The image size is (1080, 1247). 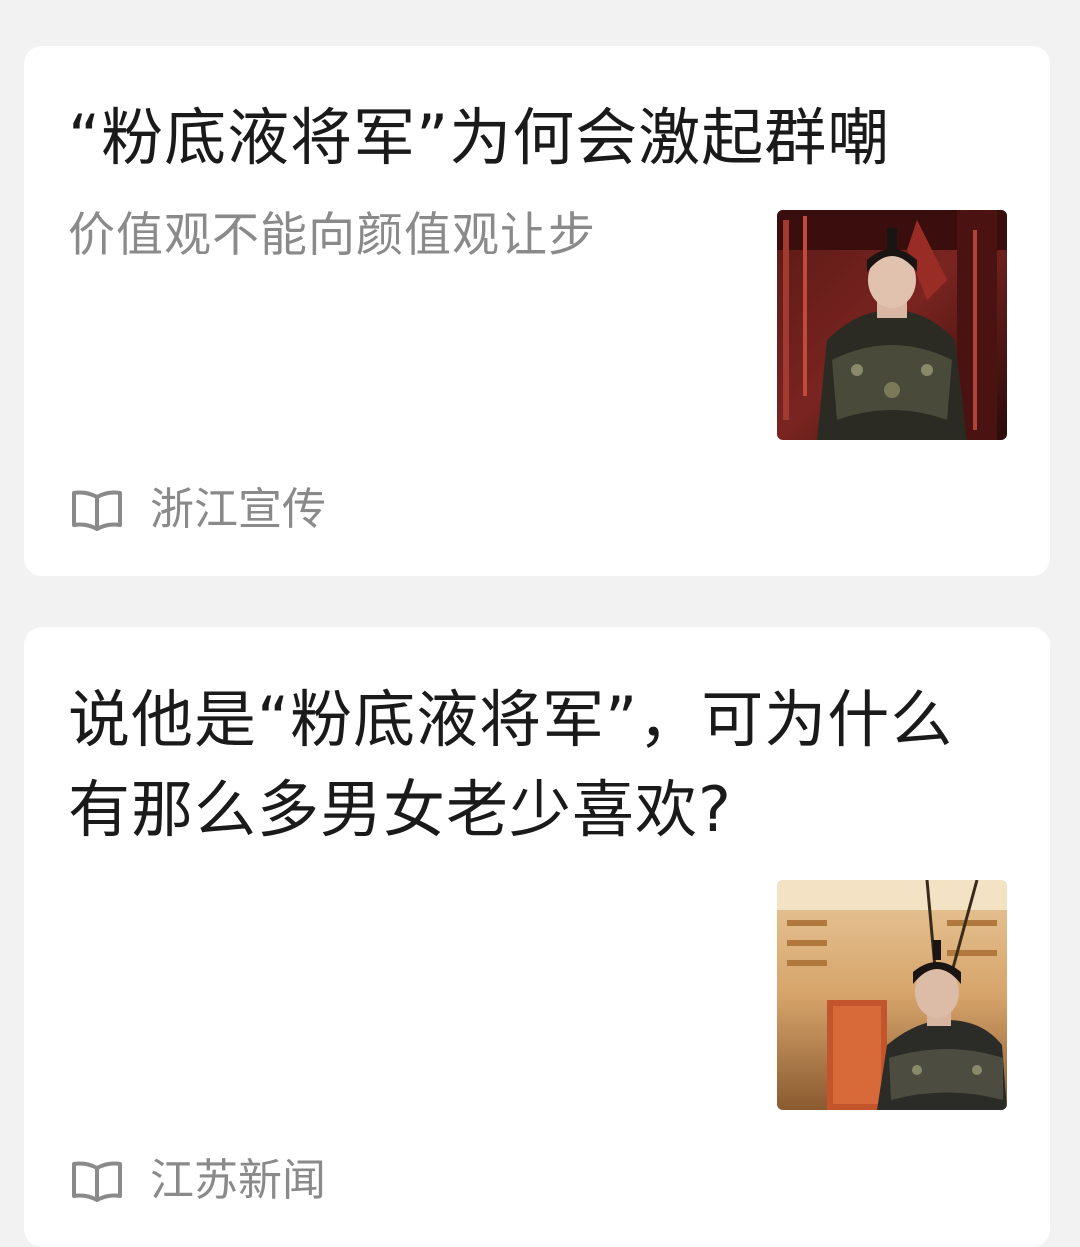 What do you see at coordinates (238, 1180) in the screenshot?
I see `source-name: 江苏新闻` at bounding box center [238, 1180].